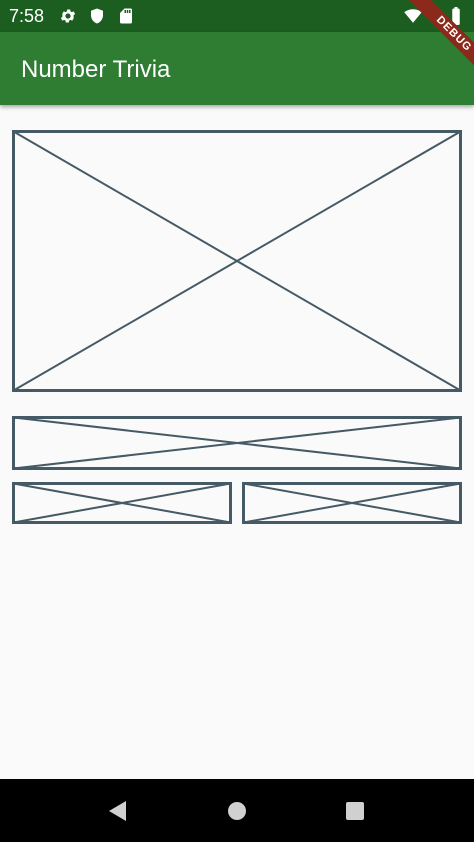 Image resolution: width=474 pixels, height=842 pixels. What do you see at coordinates (441, 40) in the screenshot?
I see `debug-label: DEBUG` at bounding box center [441, 40].